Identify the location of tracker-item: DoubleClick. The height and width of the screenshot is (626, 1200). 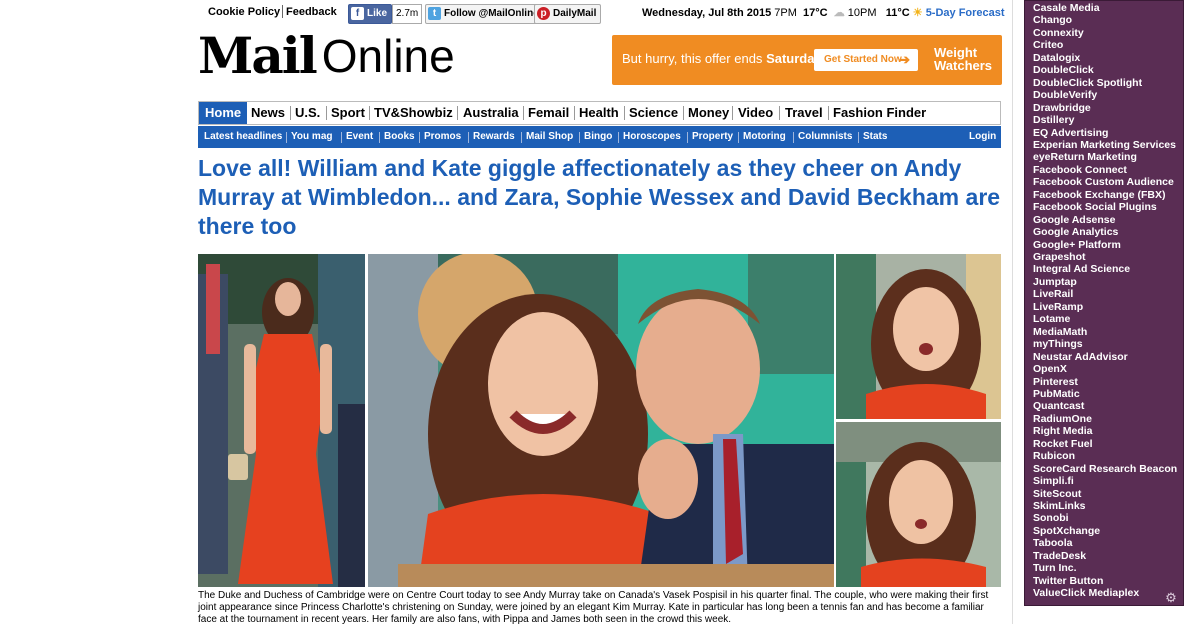
(1063, 70).